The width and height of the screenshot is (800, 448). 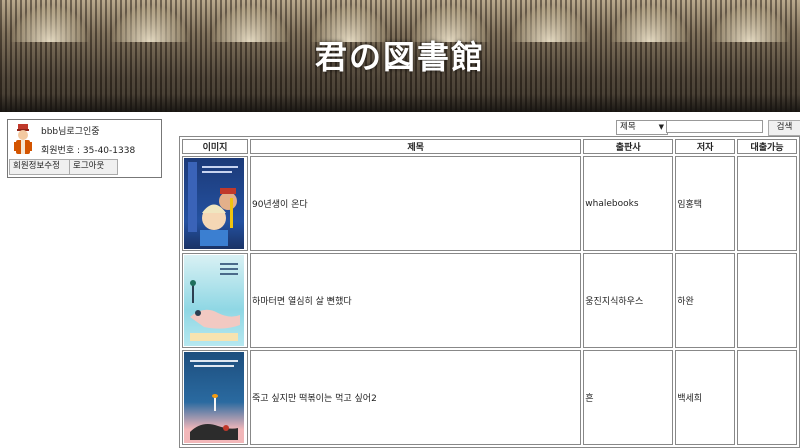 I want to click on book-author-cell: 백세희, so click(x=705, y=397).